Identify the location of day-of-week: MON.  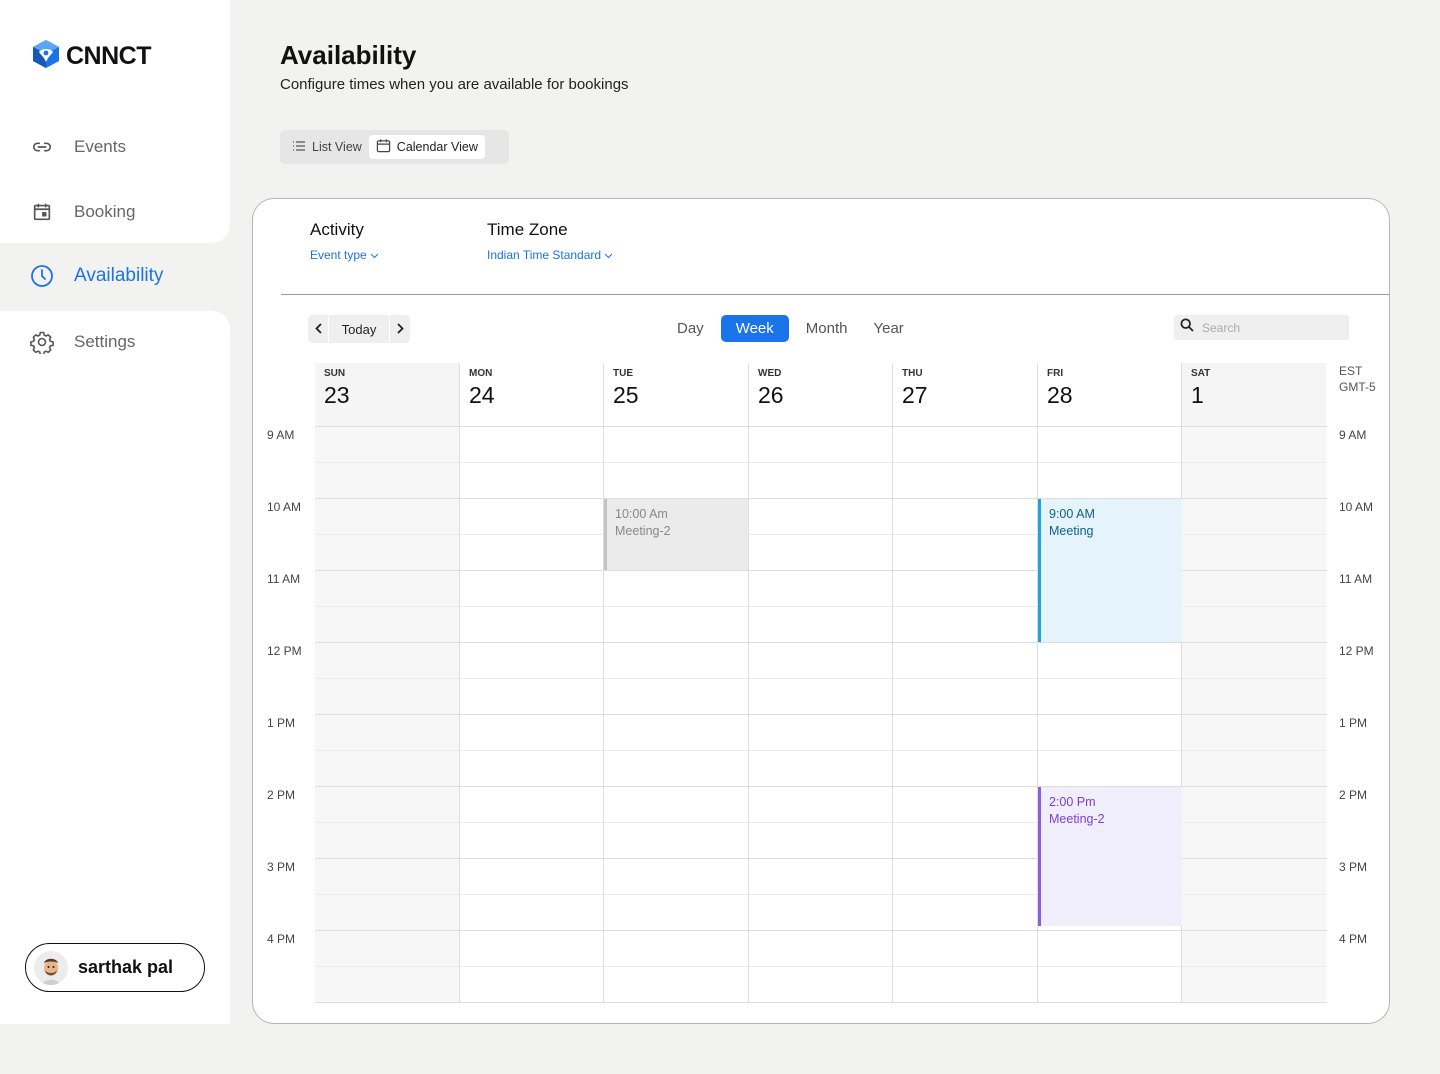
(481, 373).